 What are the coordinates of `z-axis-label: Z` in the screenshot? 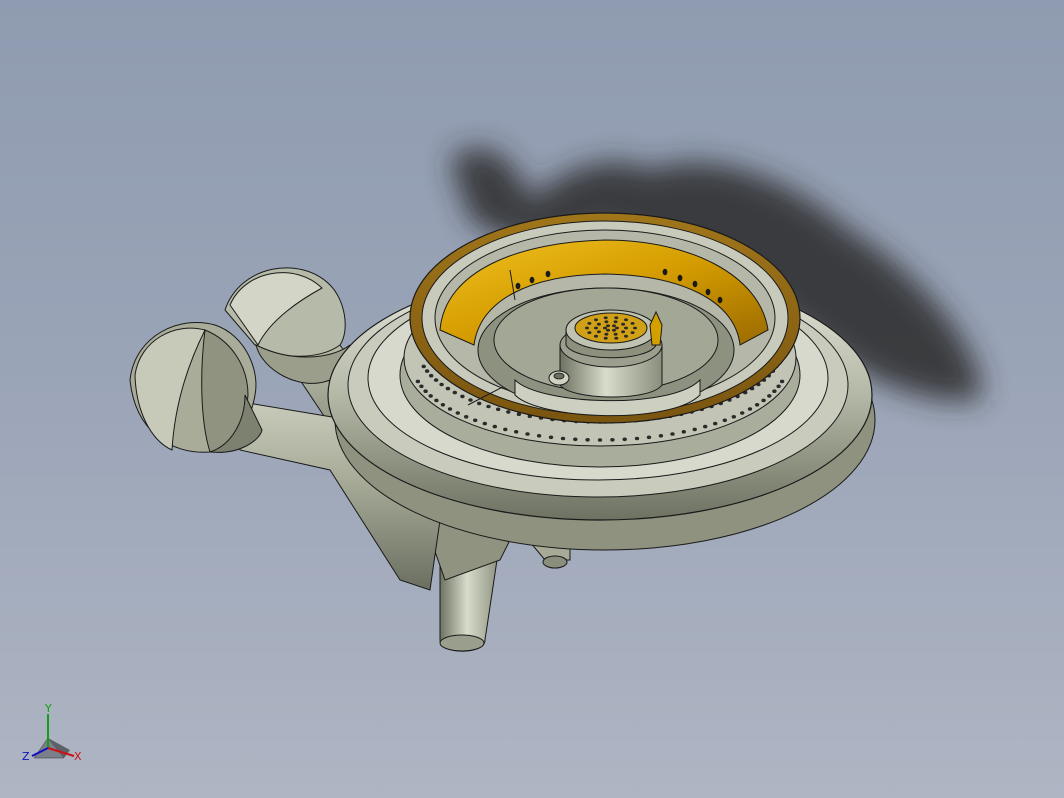 It's located at (26, 756).